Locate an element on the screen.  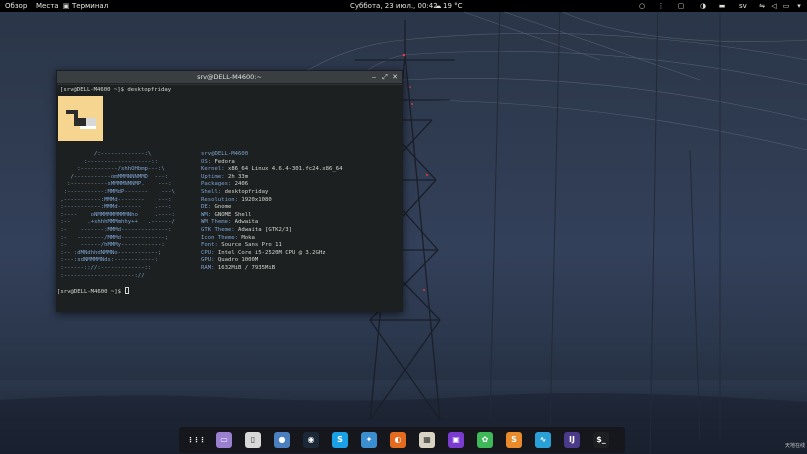
info-key: GTK Theme: is located at coordinates (218, 229).